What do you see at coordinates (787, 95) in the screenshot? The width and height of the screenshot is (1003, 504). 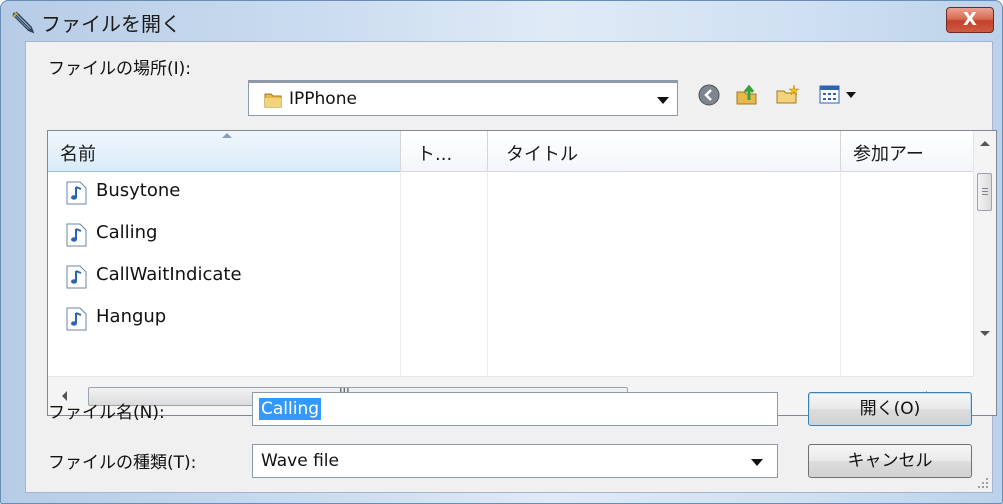 I see `new-folder-icon` at bounding box center [787, 95].